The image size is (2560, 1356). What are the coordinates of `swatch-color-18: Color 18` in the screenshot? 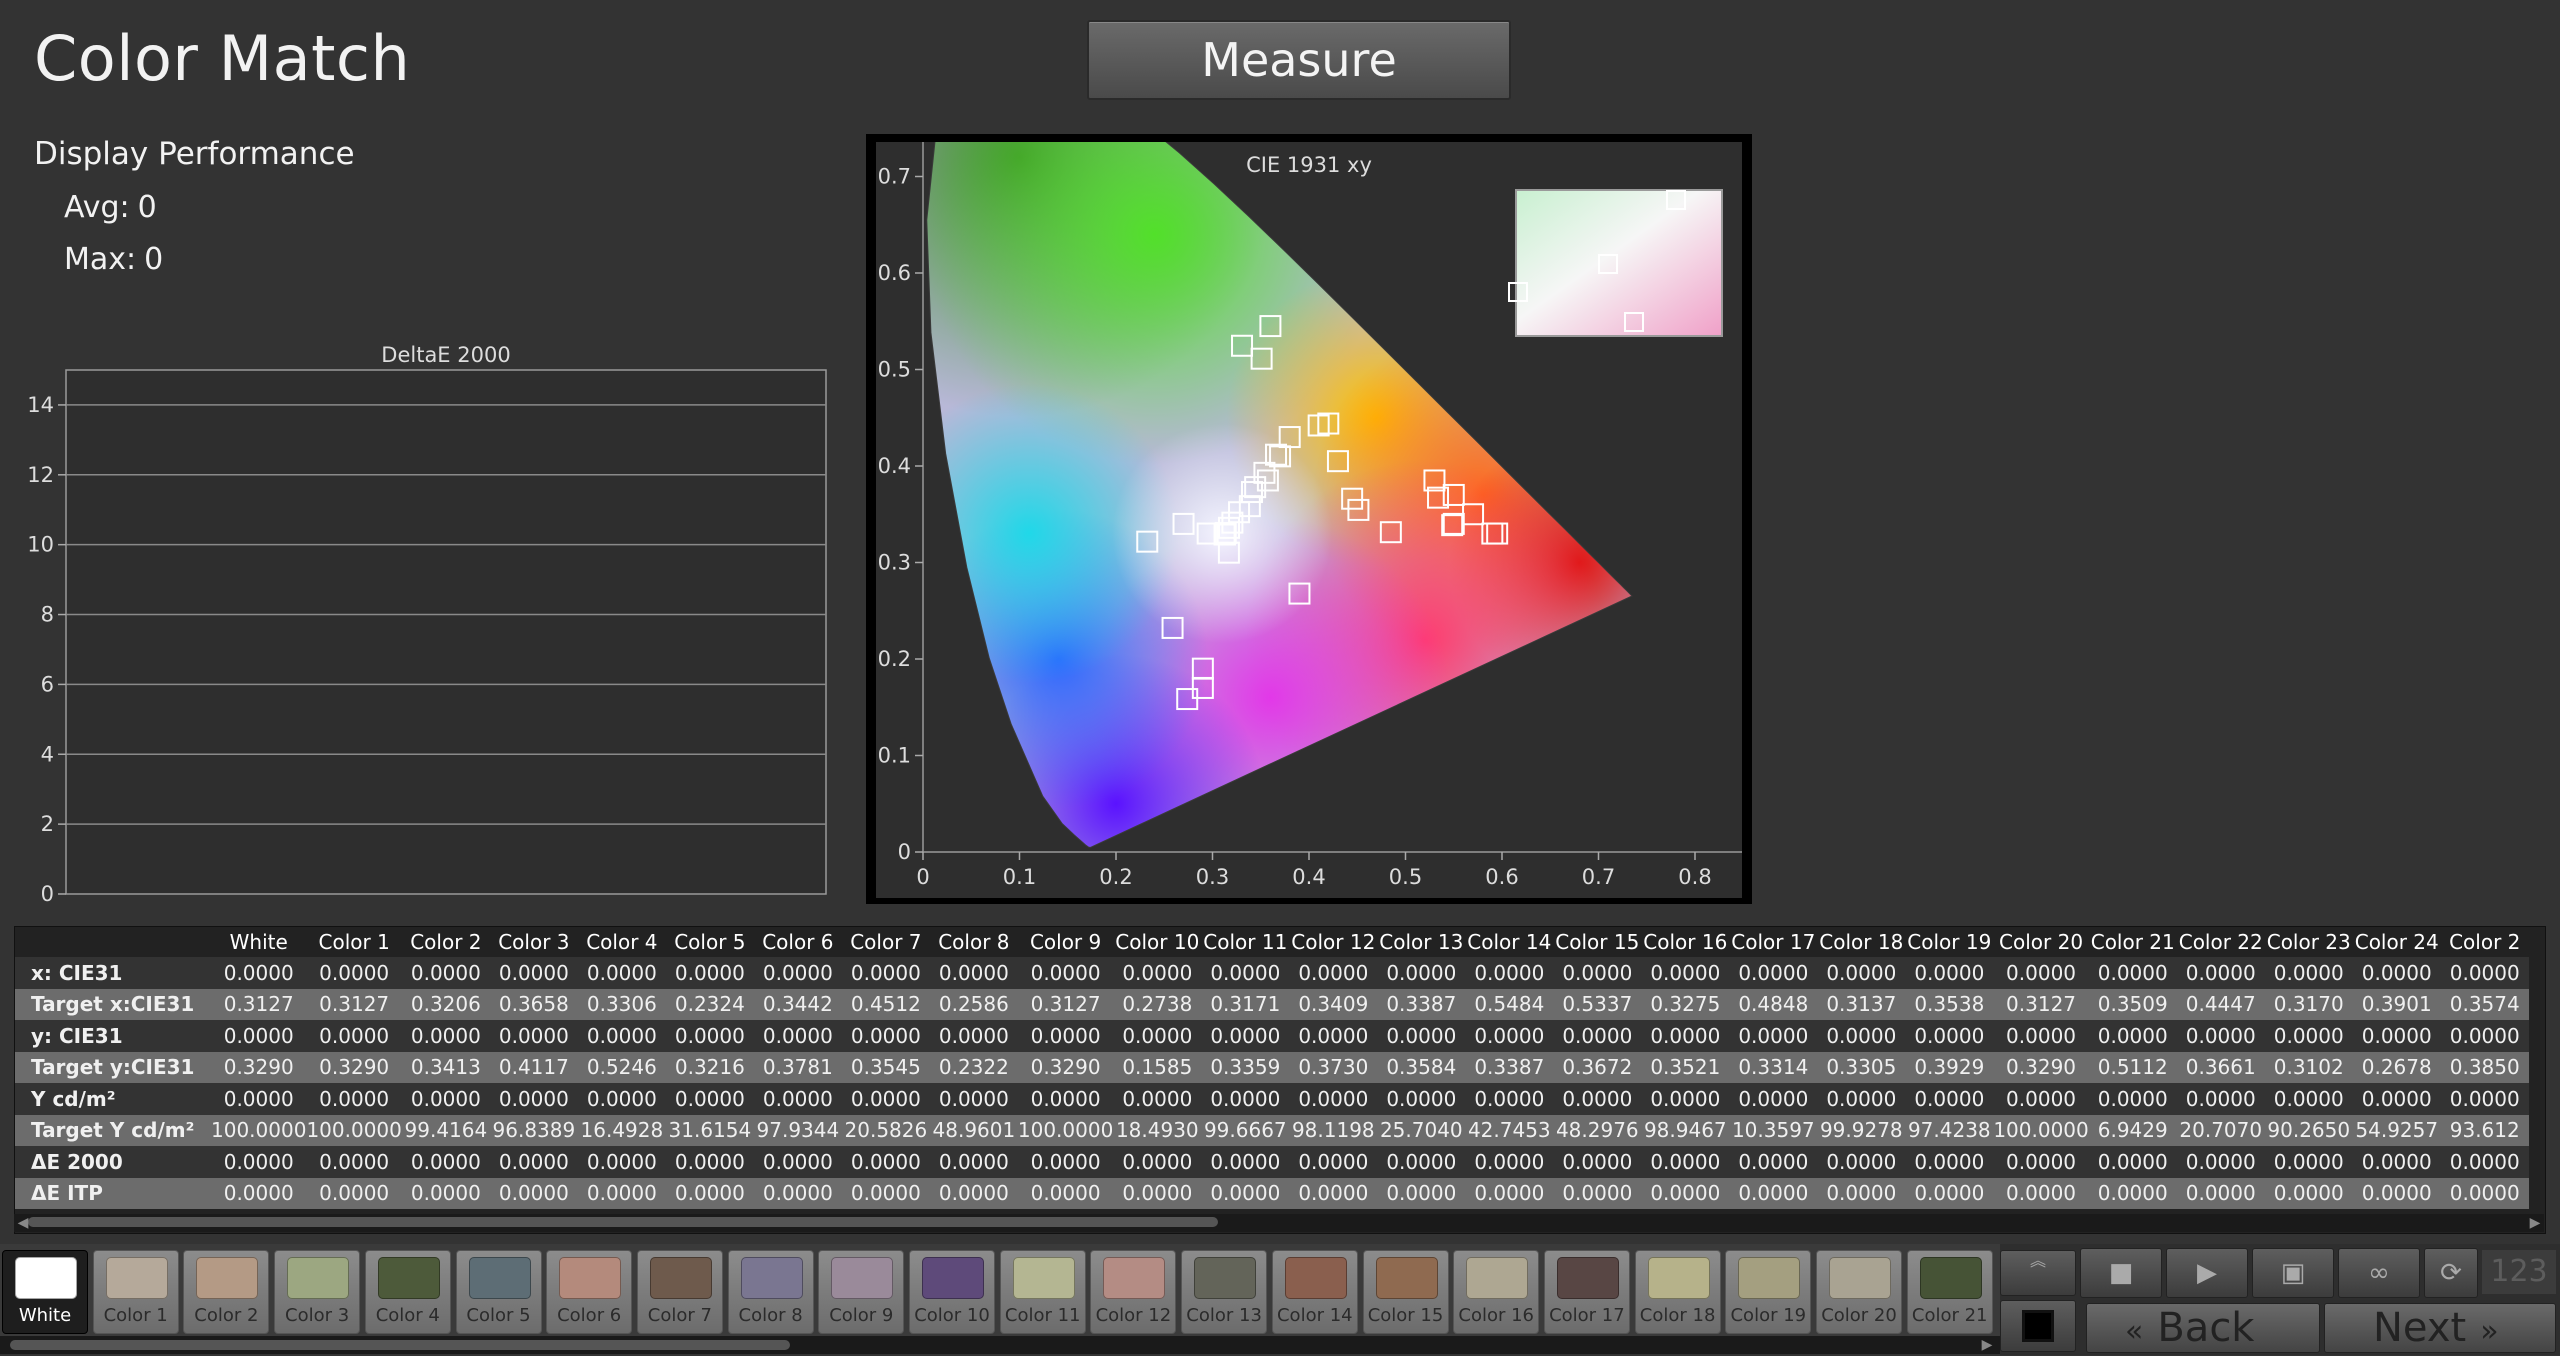 It's located at (1677, 1292).